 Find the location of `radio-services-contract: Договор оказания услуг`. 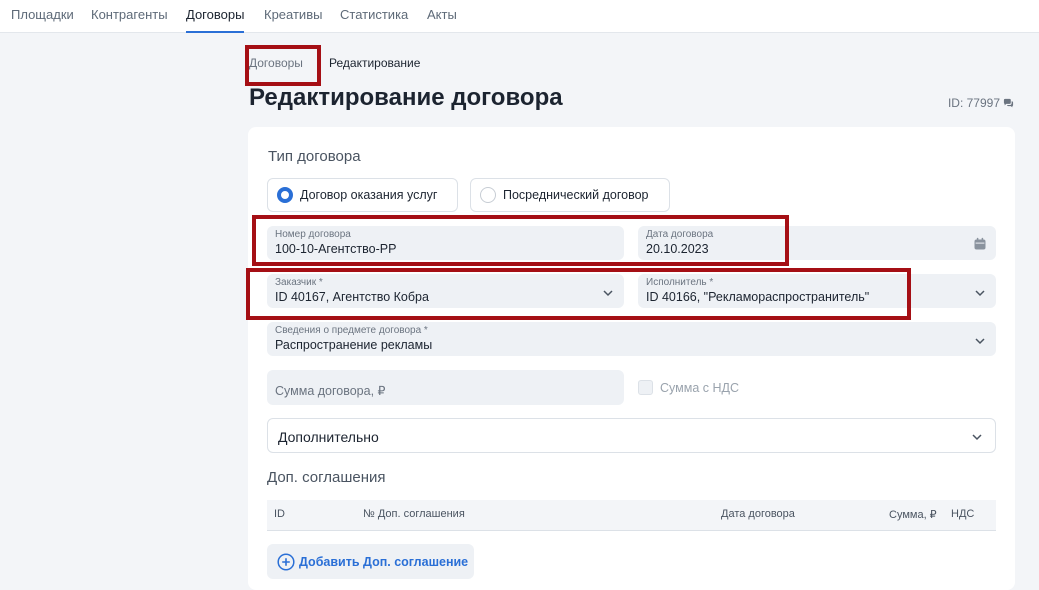

radio-services-contract: Договор оказания услуг is located at coordinates (362, 195).